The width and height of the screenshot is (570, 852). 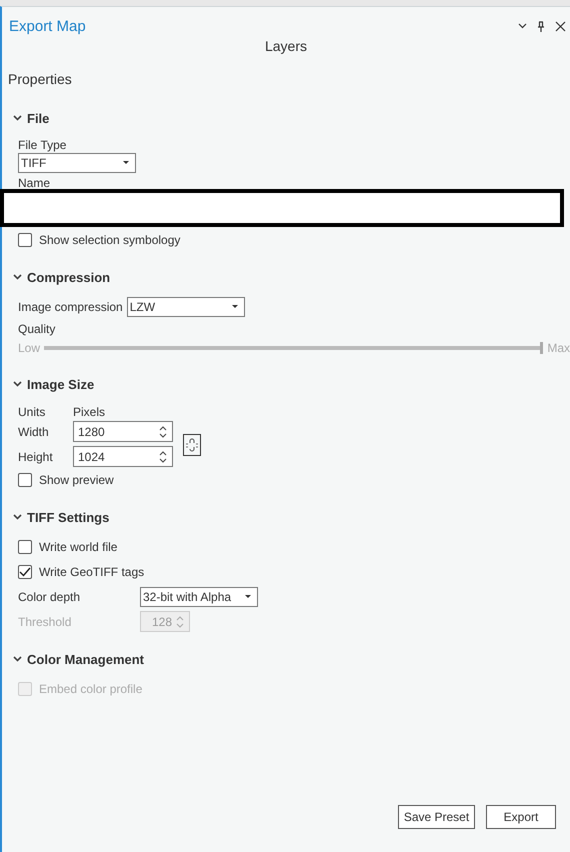 I want to click on checkbox-label: Show selection symbology, so click(x=109, y=239).